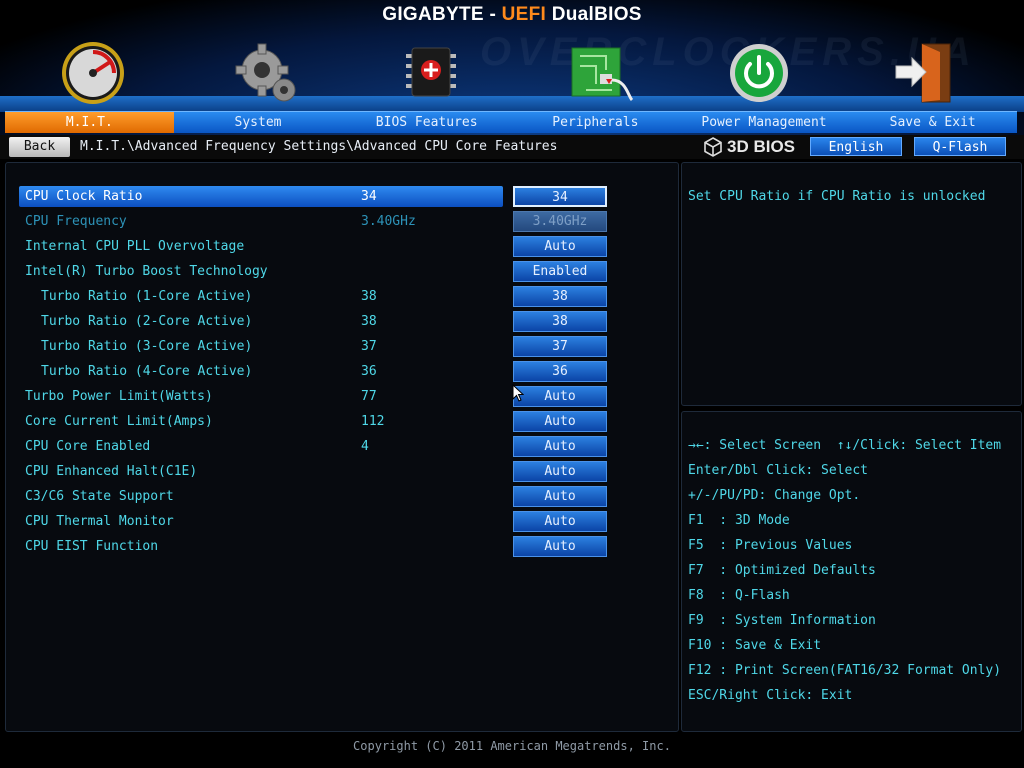 The height and width of the screenshot is (768, 1024). Describe the element at coordinates (837, 196) in the screenshot. I see `help-text: Set CPU Ratio if CPU Ratio is unlocked` at that location.